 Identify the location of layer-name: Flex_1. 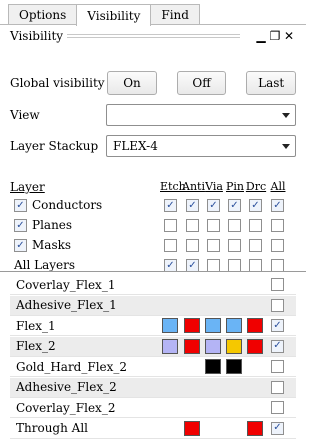
(36, 325).